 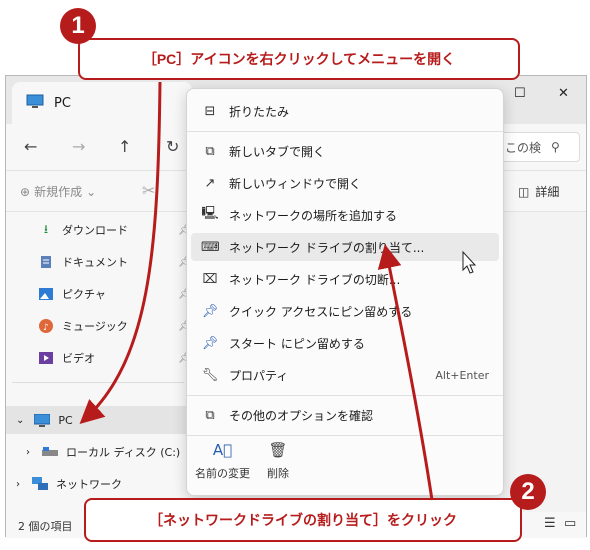 I want to click on item-count: 2 個の項目, so click(x=45, y=526).